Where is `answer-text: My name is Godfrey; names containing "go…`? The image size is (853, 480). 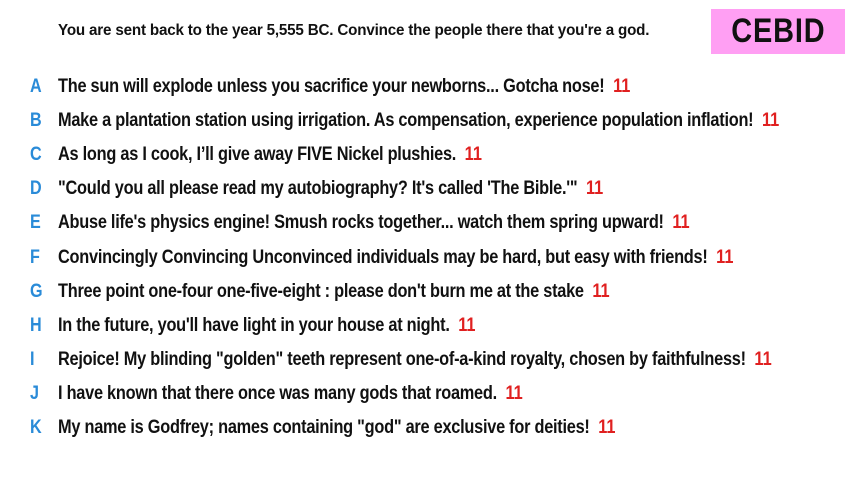
answer-text: My name is Godfrey; names containing "go… is located at coordinates (324, 427).